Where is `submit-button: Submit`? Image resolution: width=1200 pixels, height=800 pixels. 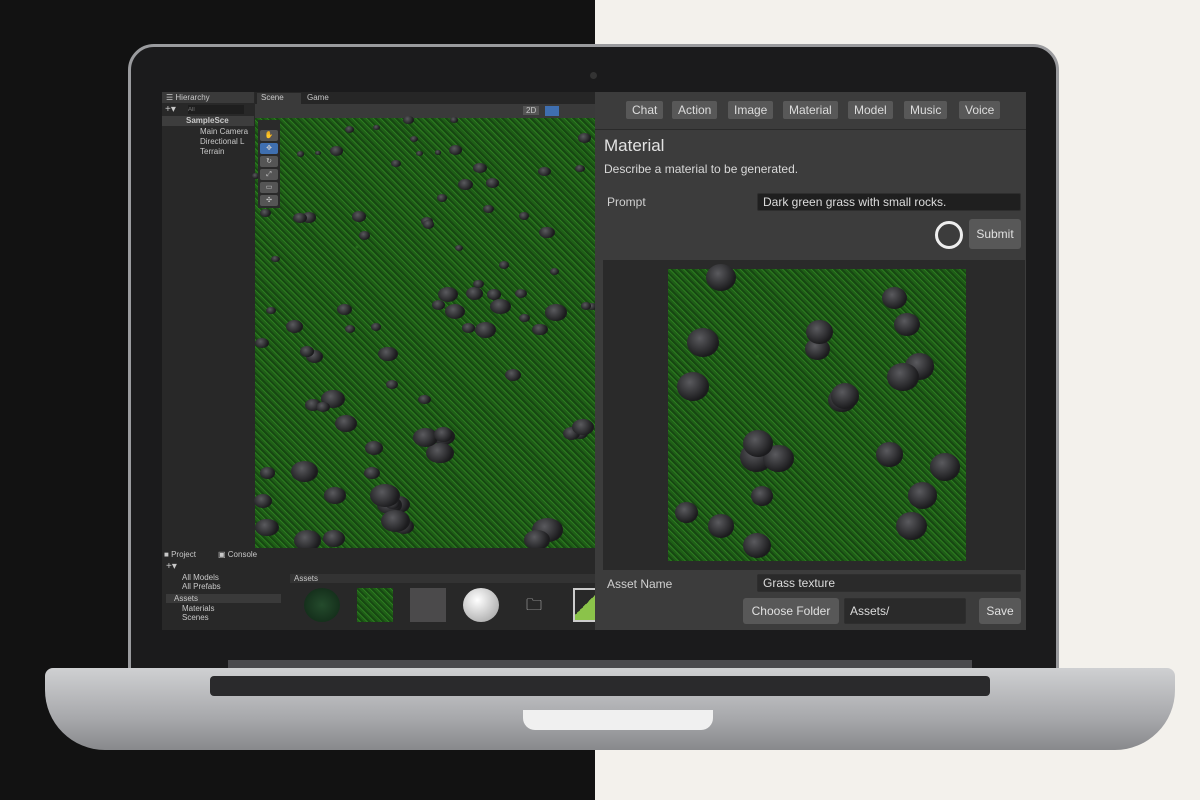 submit-button: Submit is located at coordinates (995, 234).